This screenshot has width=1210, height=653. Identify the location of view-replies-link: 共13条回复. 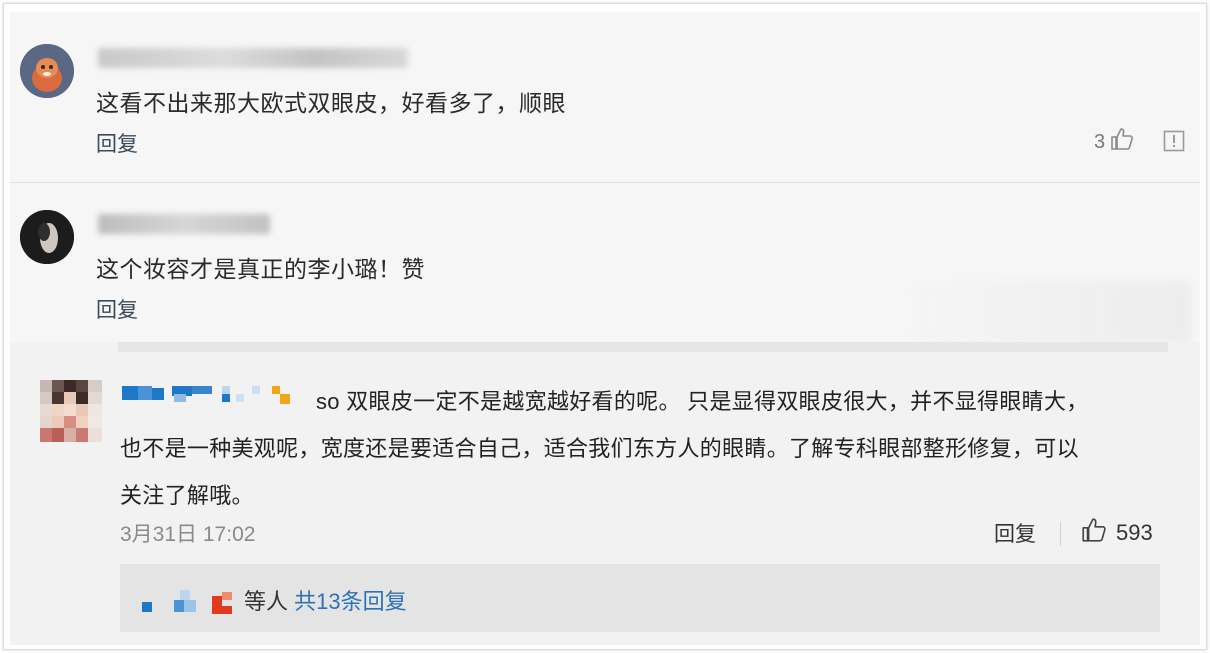
(350, 601).